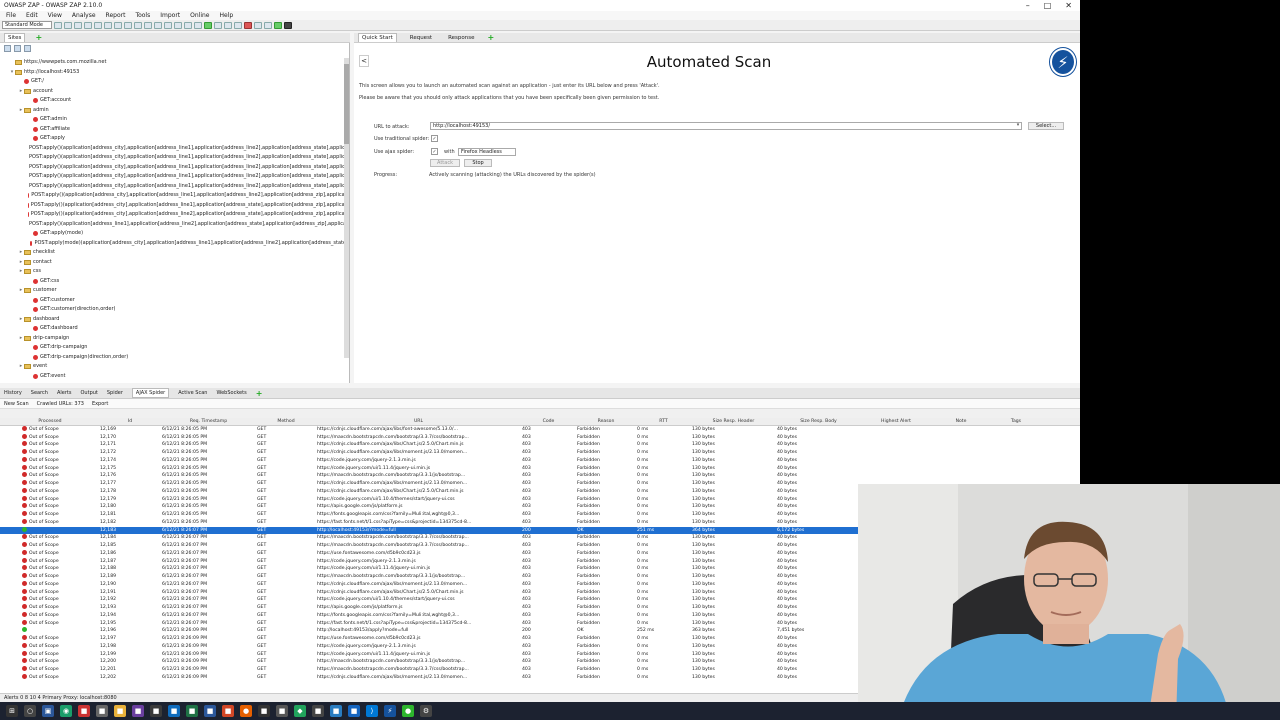 The height and width of the screenshot is (720, 1280). What do you see at coordinates (68, 25) in the screenshot?
I see `open-session-icon` at bounding box center [68, 25].